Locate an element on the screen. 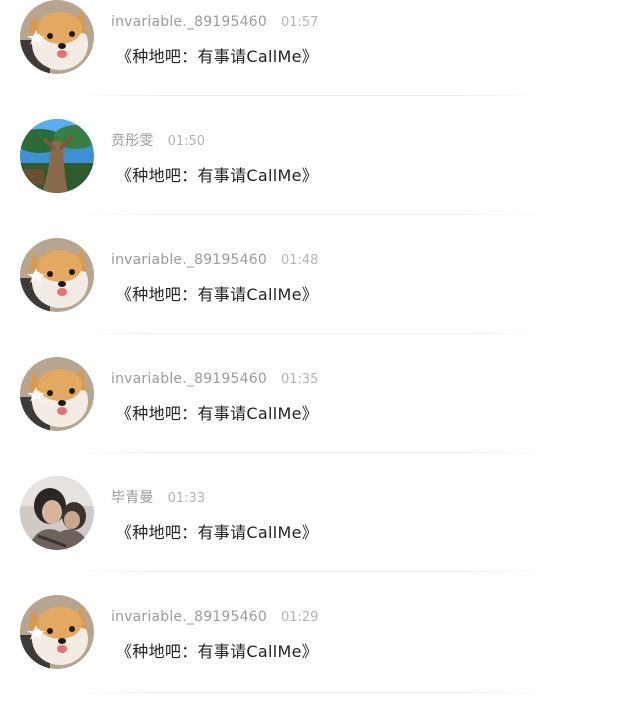  timestamp: 01:29 is located at coordinates (299, 617).